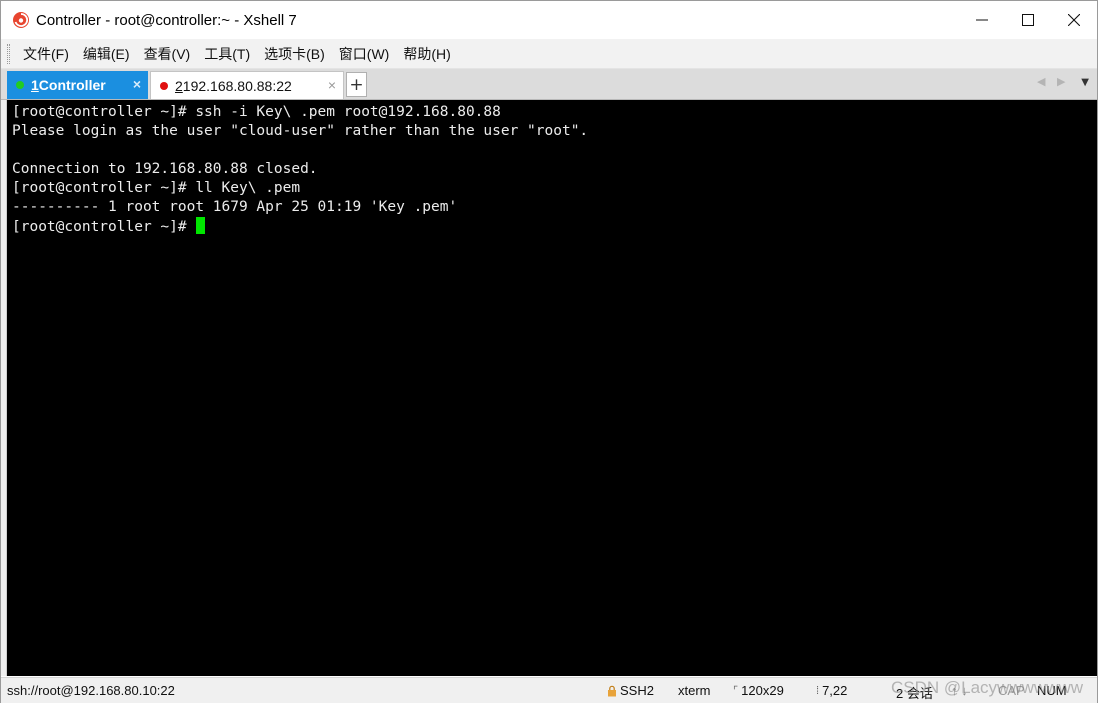  I want to click on prompt-text: [root@controller ~]#, so click(104, 227).